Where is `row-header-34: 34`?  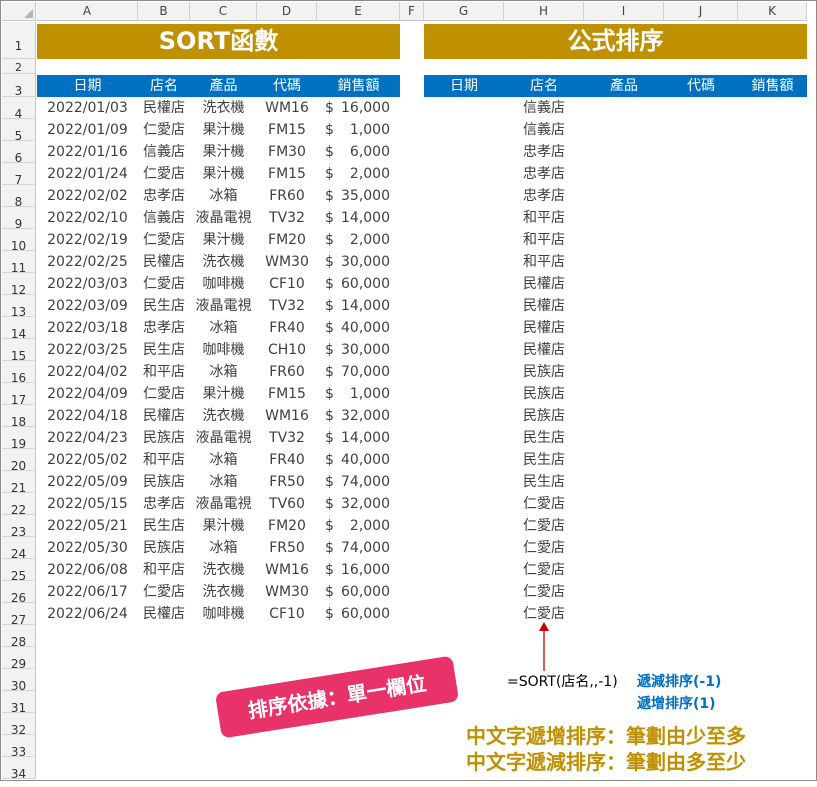 row-header-34: 34 is located at coordinates (19, 769).